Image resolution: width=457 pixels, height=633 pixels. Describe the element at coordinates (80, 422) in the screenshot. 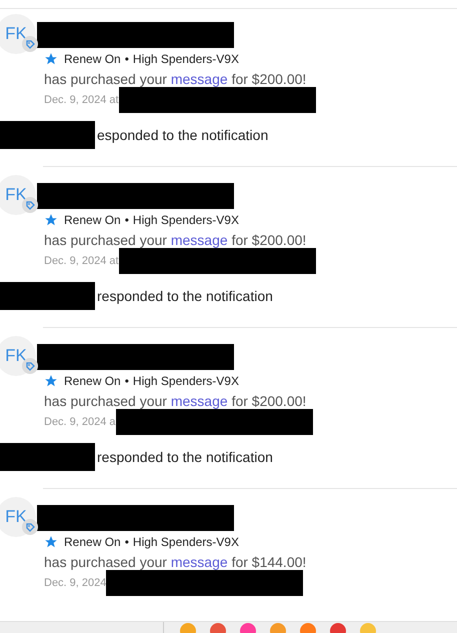

I see `timestamp: Dec. 9, 2024 a` at that location.